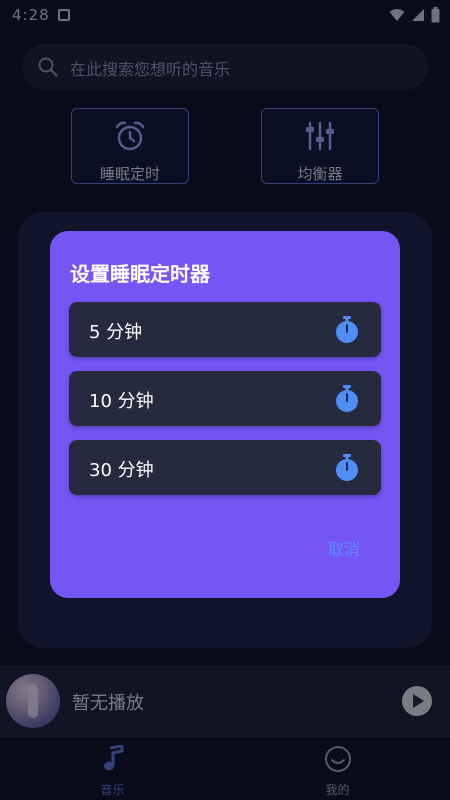  Describe the element at coordinates (344, 548) in the screenshot. I see `cancel-button: 取消` at that location.